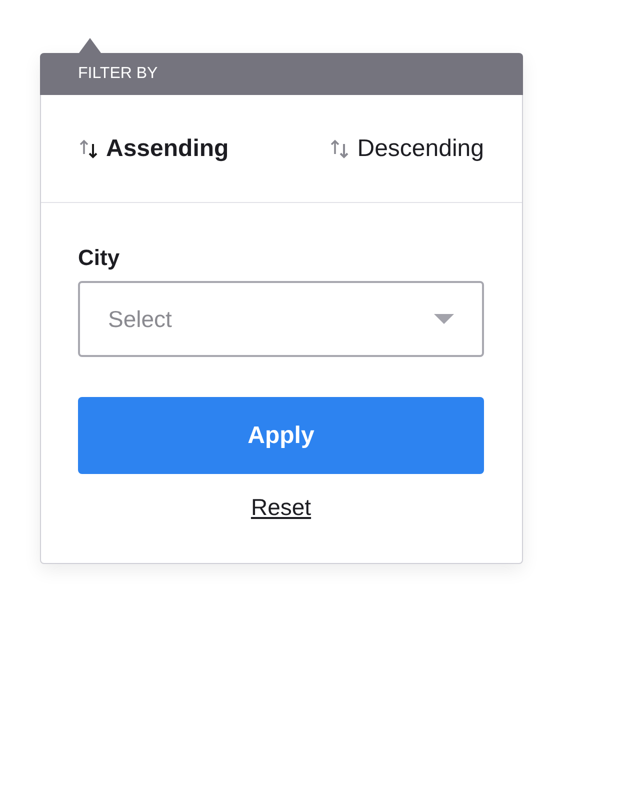  I want to click on field-label: City, so click(99, 258).